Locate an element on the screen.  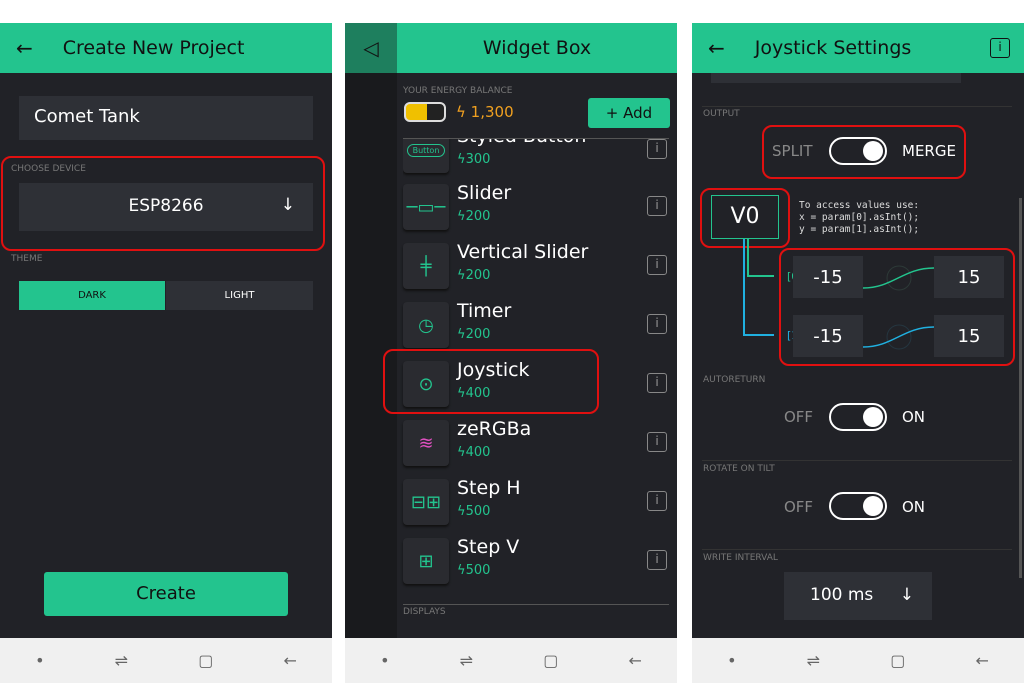
widget-price: ϟ400 is located at coordinates (474, 452).